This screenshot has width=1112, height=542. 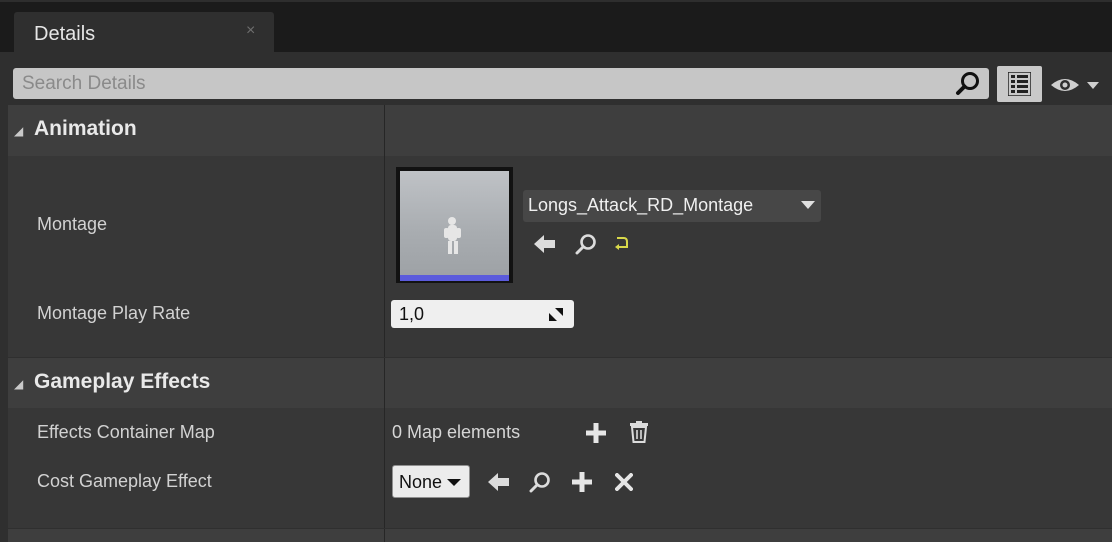 I want to click on view-options-button, so click(x=1019, y=84).